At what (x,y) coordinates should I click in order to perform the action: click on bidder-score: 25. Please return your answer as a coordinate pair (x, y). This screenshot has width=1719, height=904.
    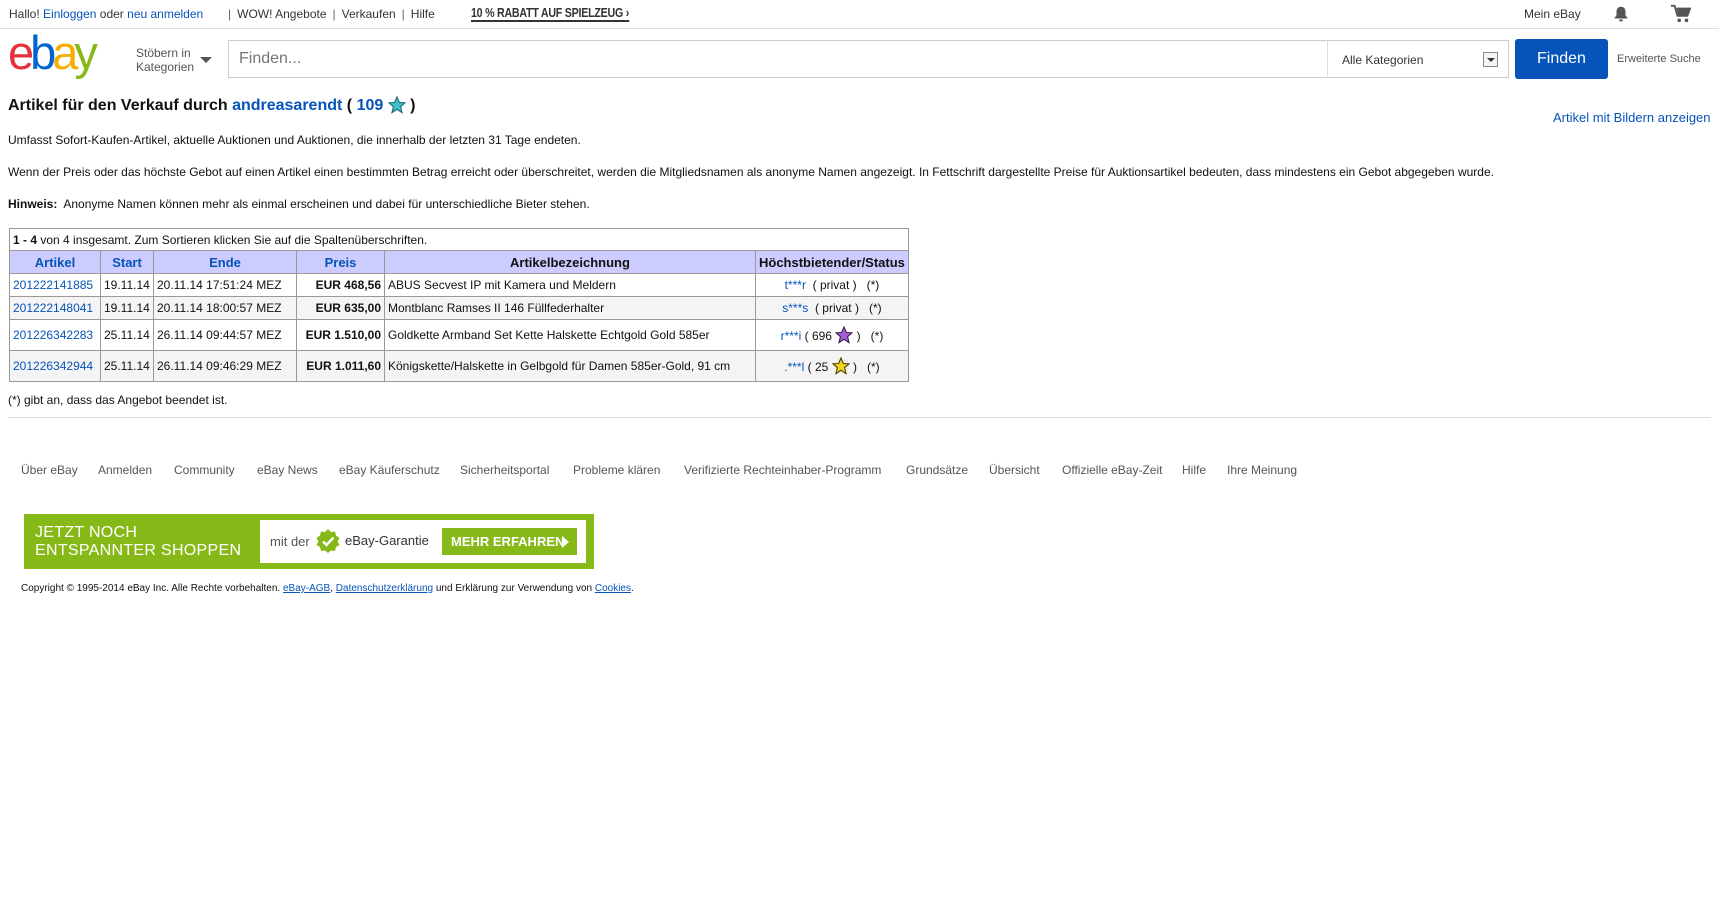
    Looking at the image, I should click on (821, 367).